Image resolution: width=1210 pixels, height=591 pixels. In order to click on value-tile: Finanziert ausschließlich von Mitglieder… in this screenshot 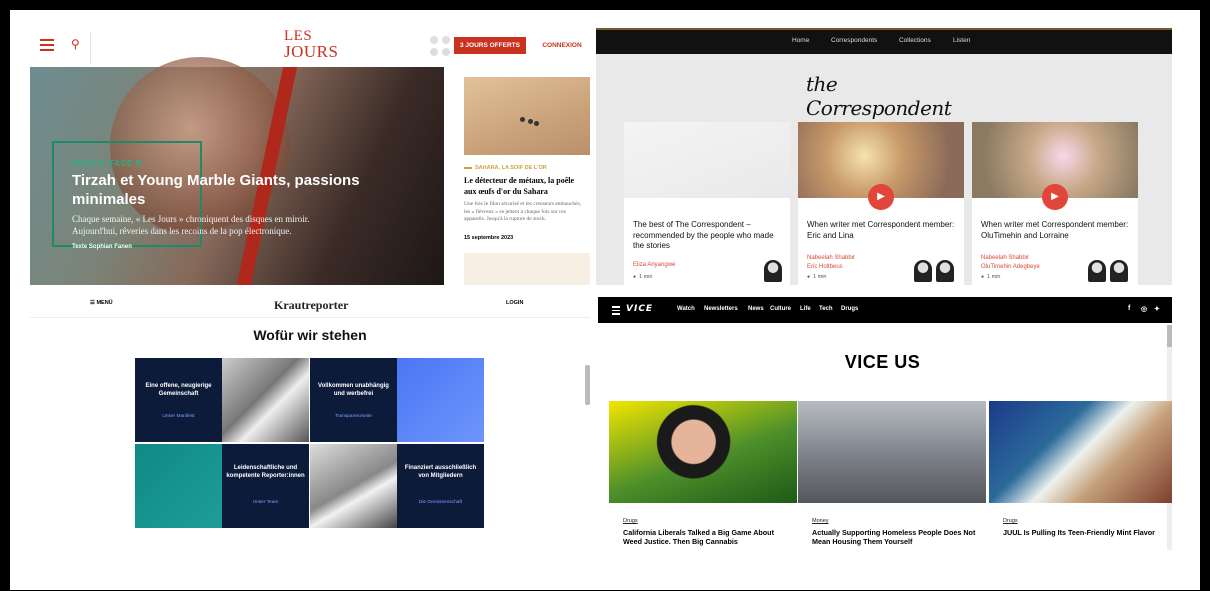, I will do `click(440, 486)`.